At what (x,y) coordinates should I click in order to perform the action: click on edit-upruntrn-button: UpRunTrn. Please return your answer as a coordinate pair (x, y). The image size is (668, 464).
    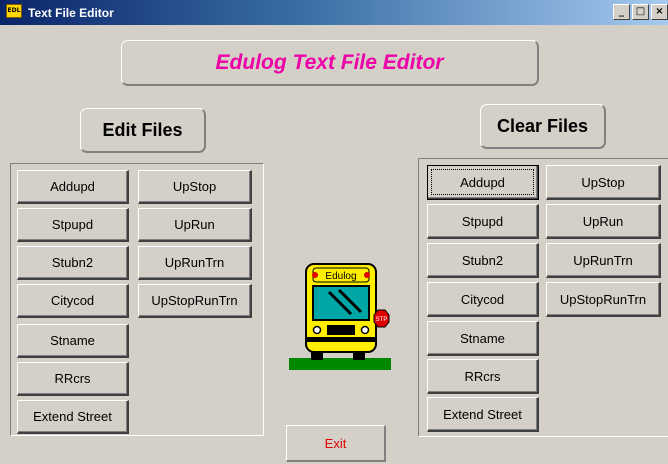
    Looking at the image, I should click on (195, 263).